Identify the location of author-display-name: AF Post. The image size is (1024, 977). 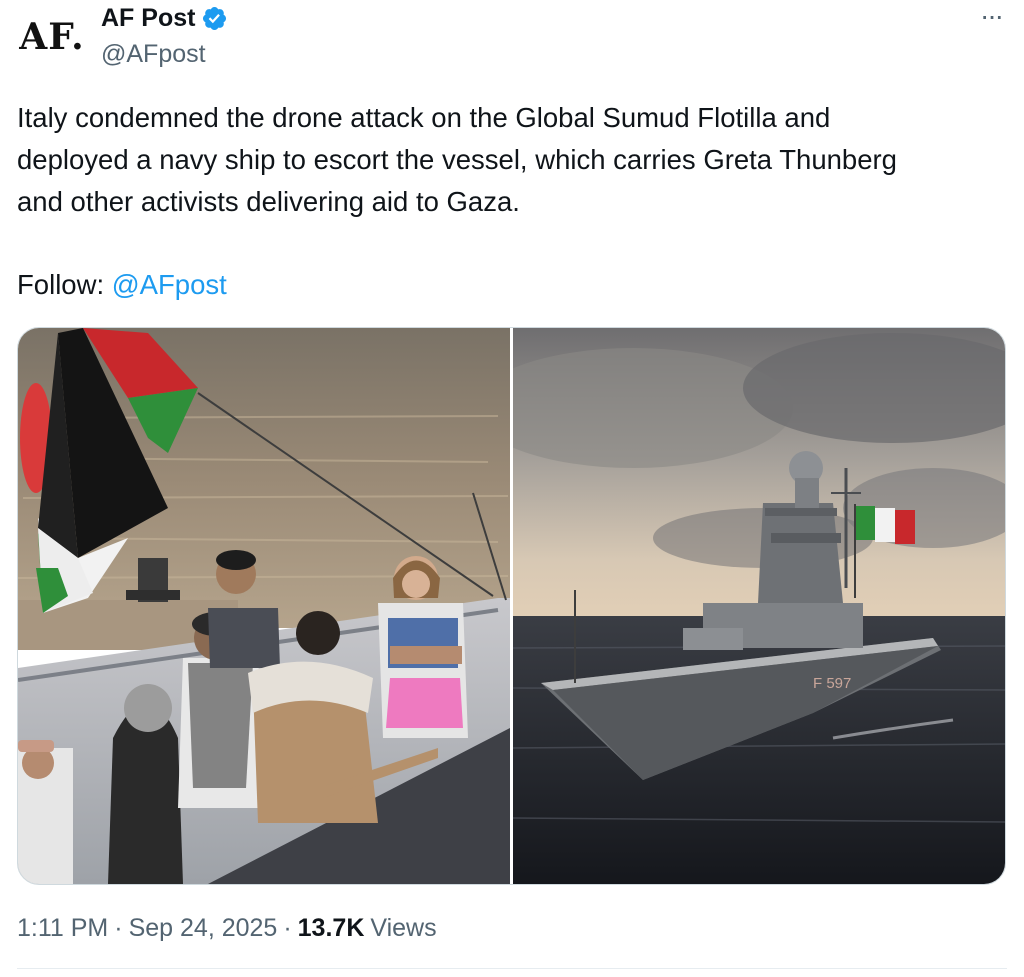
(148, 18).